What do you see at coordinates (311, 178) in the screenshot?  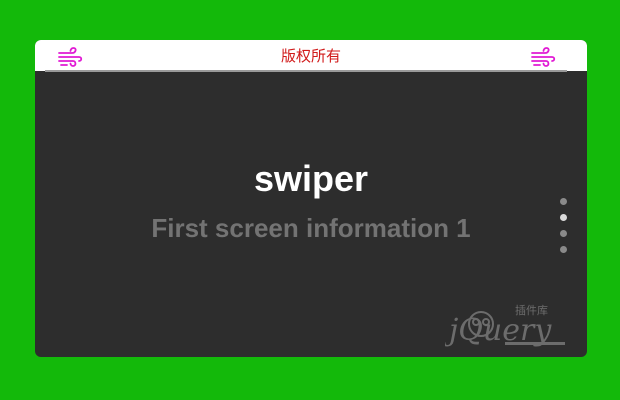 I see `slide-title: swiper` at bounding box center [311, 178].